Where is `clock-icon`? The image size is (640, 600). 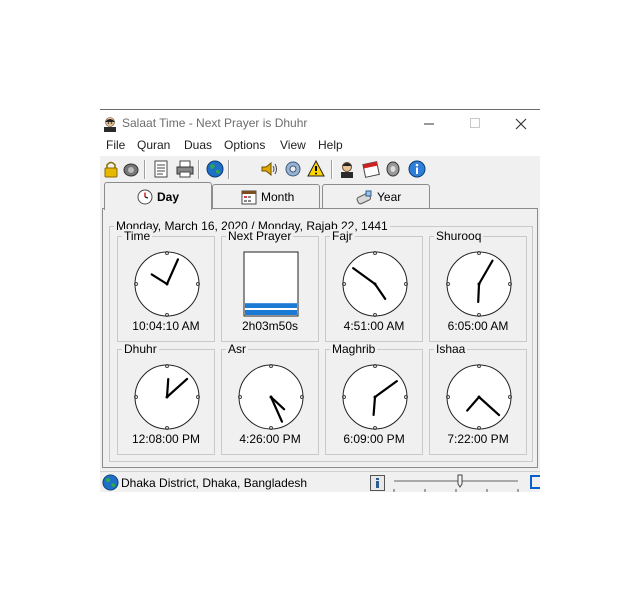
clock-icon is located at coordinates (145, 197).